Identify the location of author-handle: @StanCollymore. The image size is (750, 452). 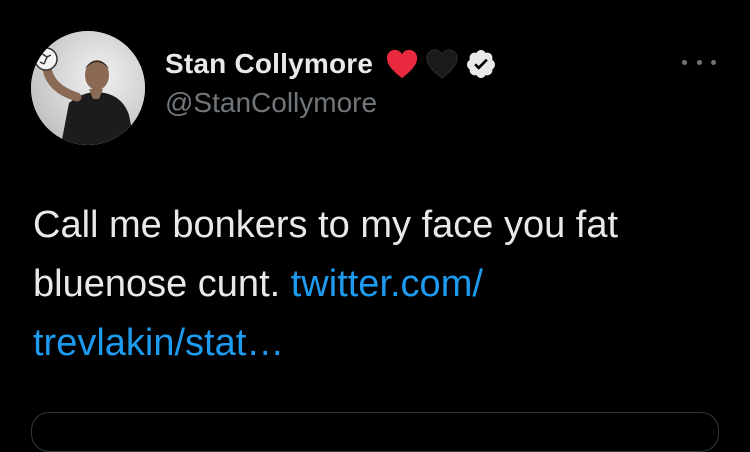
(271, 103).